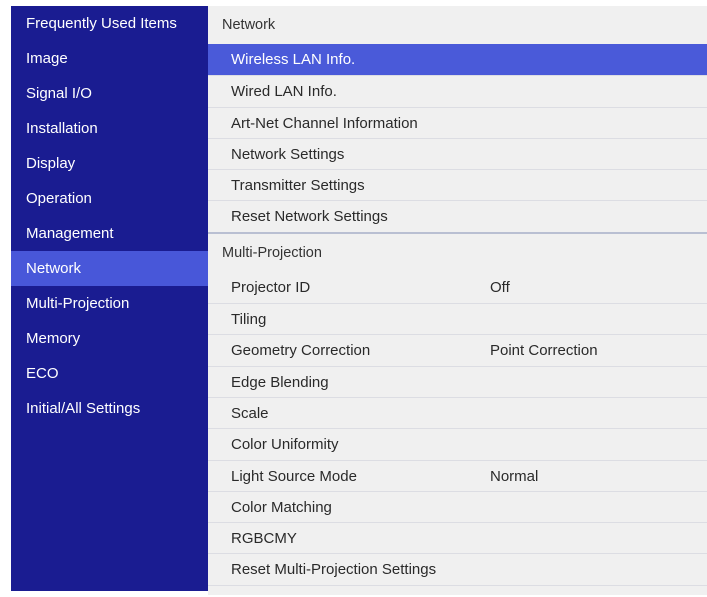  I want to click on menu-row-geometry-correction: Geometry Correction Point Correction, so click(457, 350).